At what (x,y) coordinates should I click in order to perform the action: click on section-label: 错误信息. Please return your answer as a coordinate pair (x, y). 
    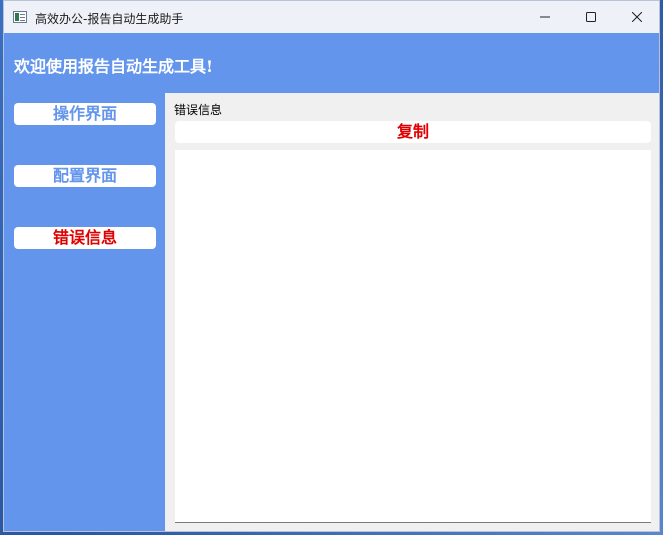
    Looking at the image, I should click on (198, 110).